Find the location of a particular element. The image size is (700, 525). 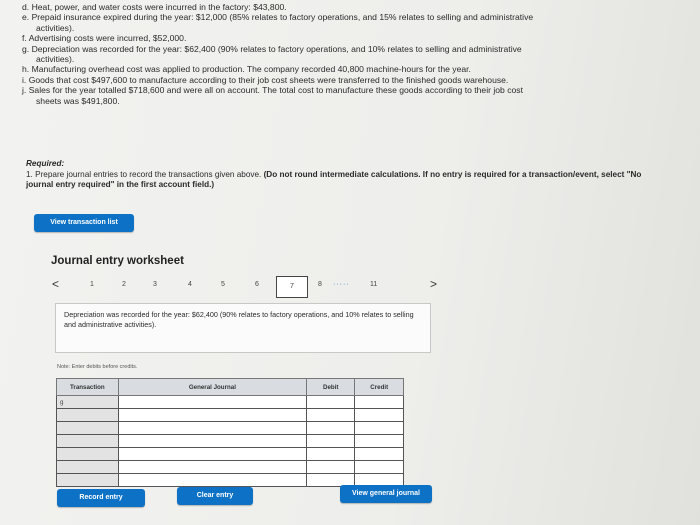

record-entry-button: Record entry is located at coordinates (101, 498).